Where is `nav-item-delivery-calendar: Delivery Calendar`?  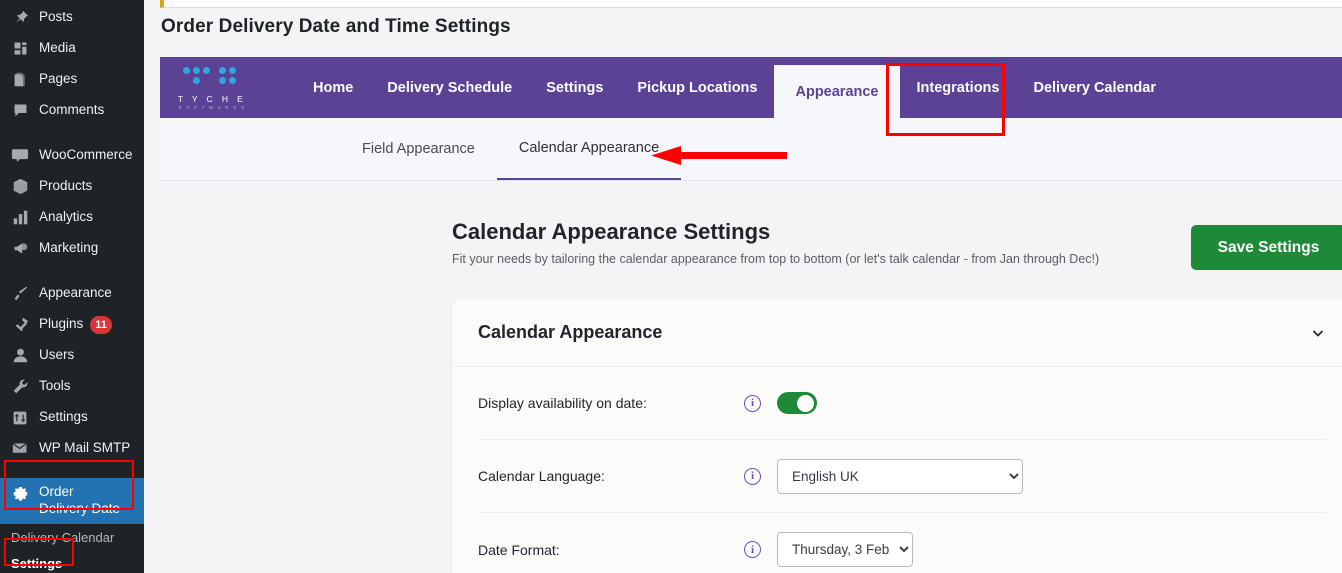 nav-item-delivery-calendar: Delivery Calendar is located at coordinates (1094, 87).